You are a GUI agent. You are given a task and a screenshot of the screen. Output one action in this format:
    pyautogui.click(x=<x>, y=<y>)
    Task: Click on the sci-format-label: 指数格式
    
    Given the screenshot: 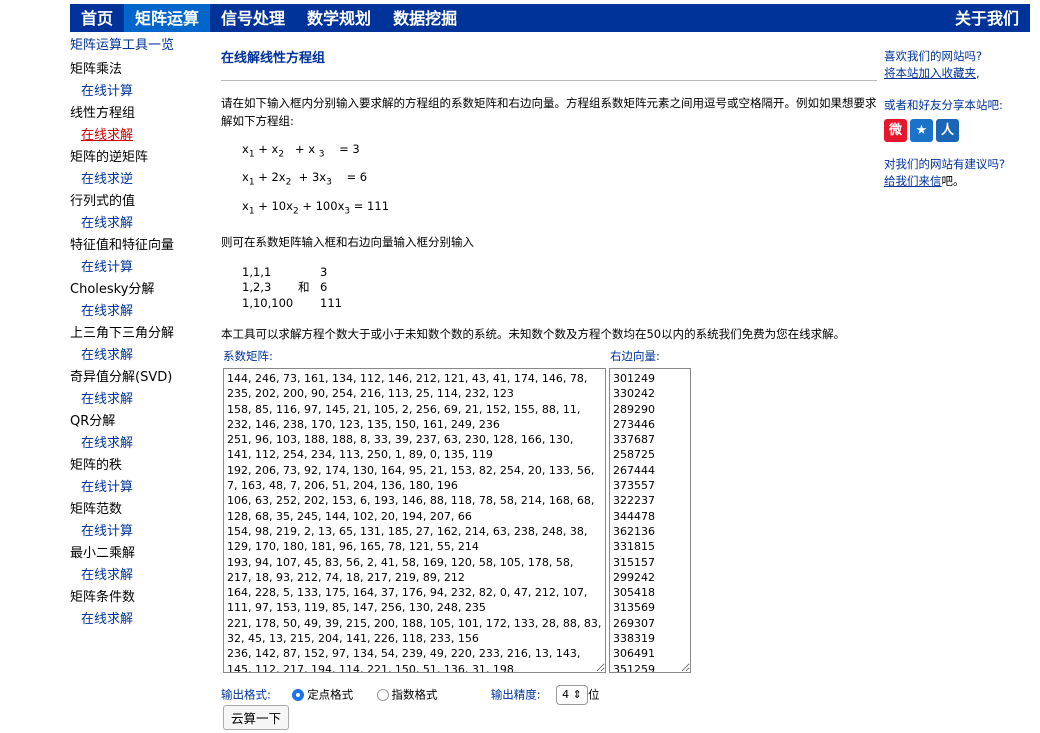 What is the action you would take?
    pyautogui.click(x=414, y=694)
    